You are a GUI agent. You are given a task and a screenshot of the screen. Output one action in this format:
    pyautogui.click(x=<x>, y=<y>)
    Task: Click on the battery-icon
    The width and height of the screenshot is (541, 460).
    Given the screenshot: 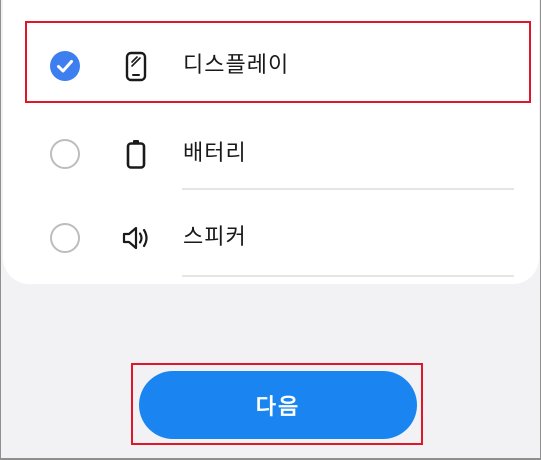 What is the action you would take?
    pyautogui.click(x=136, y=154)
    